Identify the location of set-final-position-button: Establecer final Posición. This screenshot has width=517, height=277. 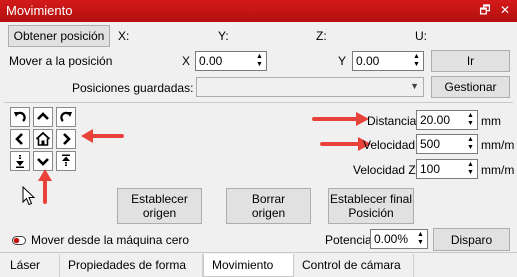
(371, 206).